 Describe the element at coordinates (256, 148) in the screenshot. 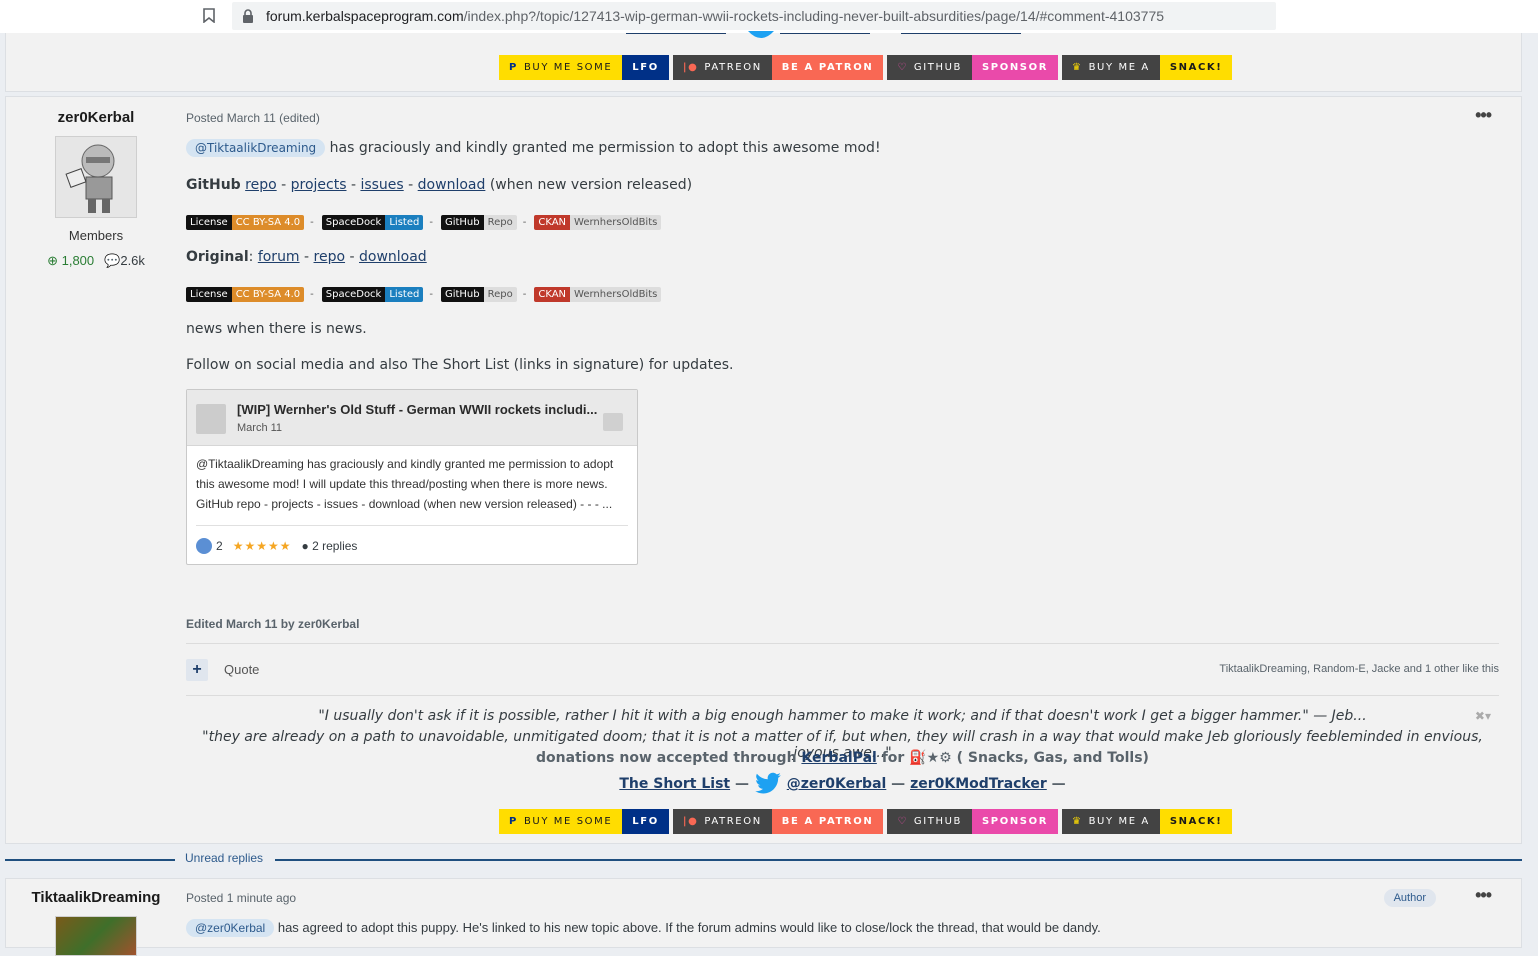

I see `mention-tiktaalik: @TiktaalikDreaming` at that location.